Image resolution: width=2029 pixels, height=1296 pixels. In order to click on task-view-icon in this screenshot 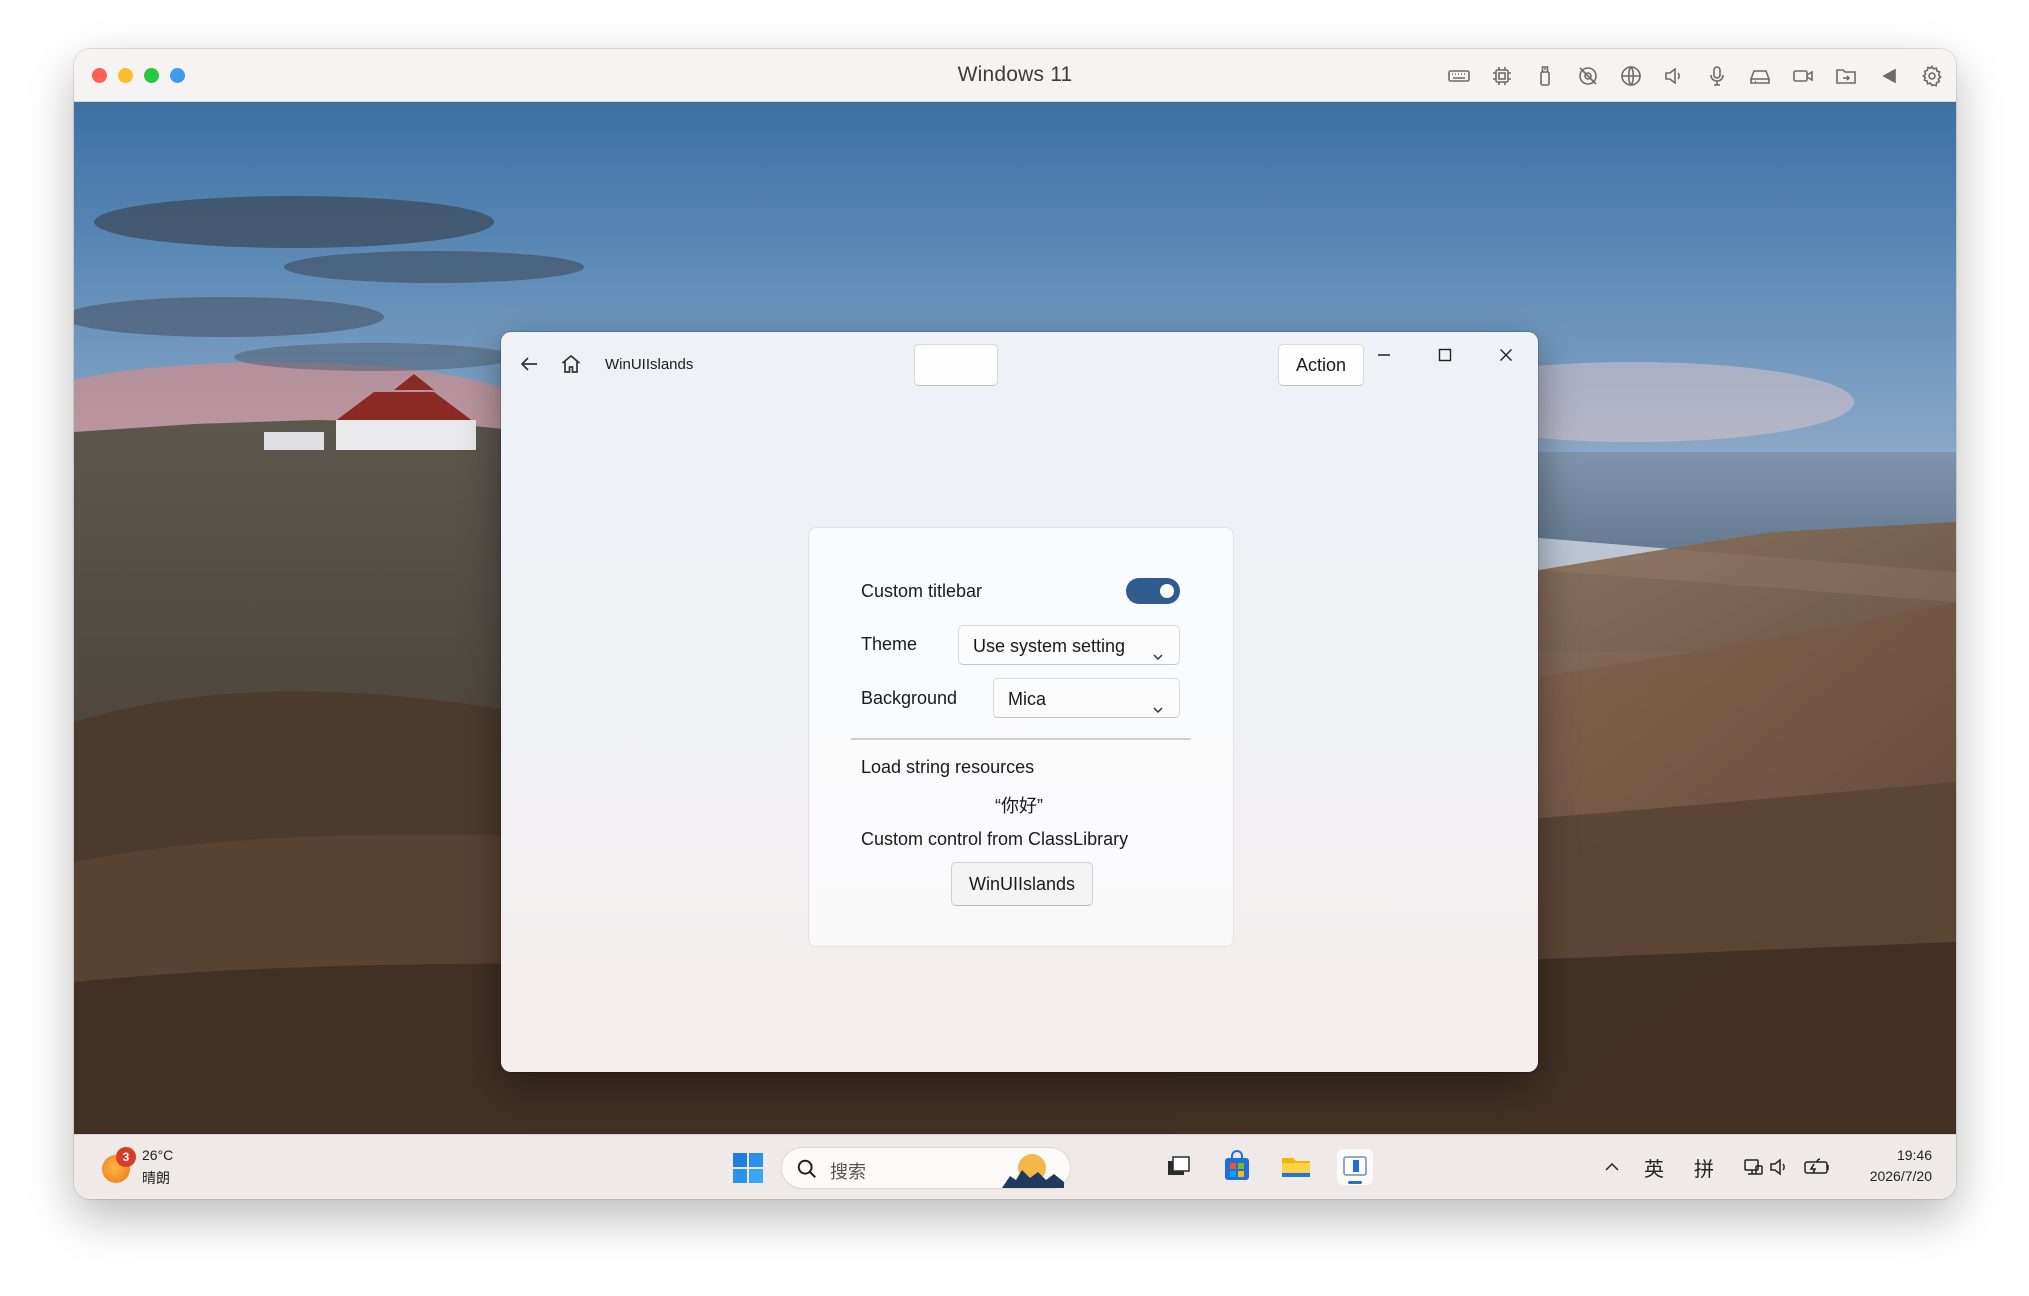, I will do `click(1178, 1167)`.